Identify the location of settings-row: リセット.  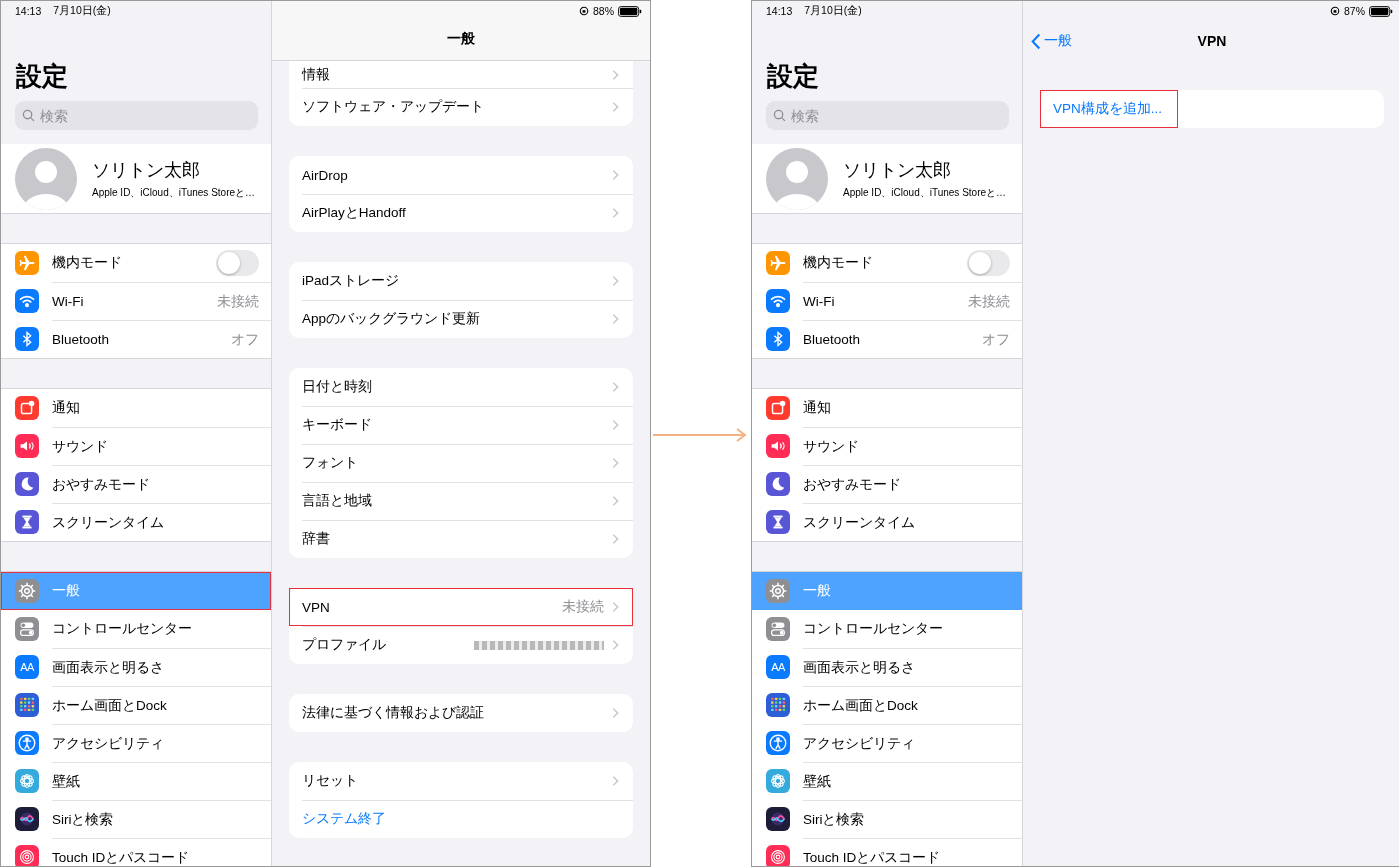
(461, 781).